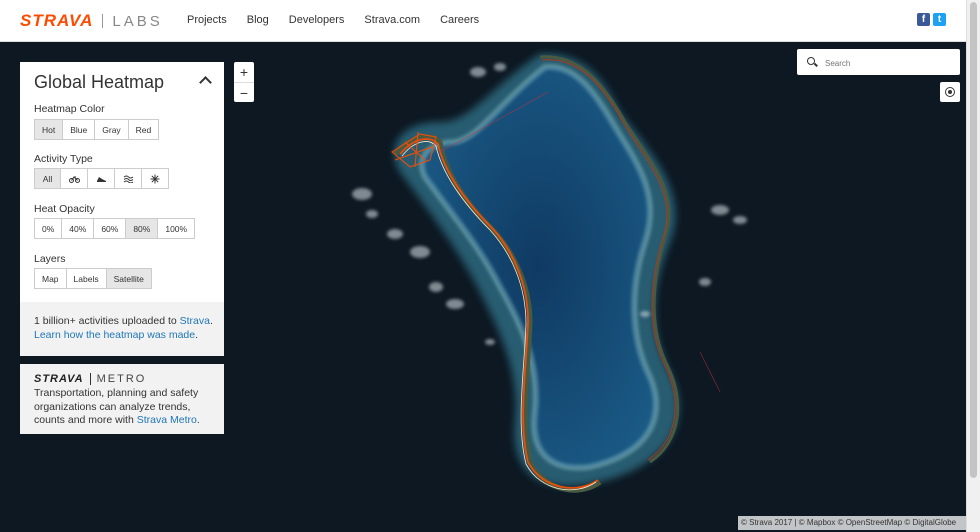 This screenshot has width=980, height=532. I want to click on layer-option-satellite: Satellite, so click(128, 278).